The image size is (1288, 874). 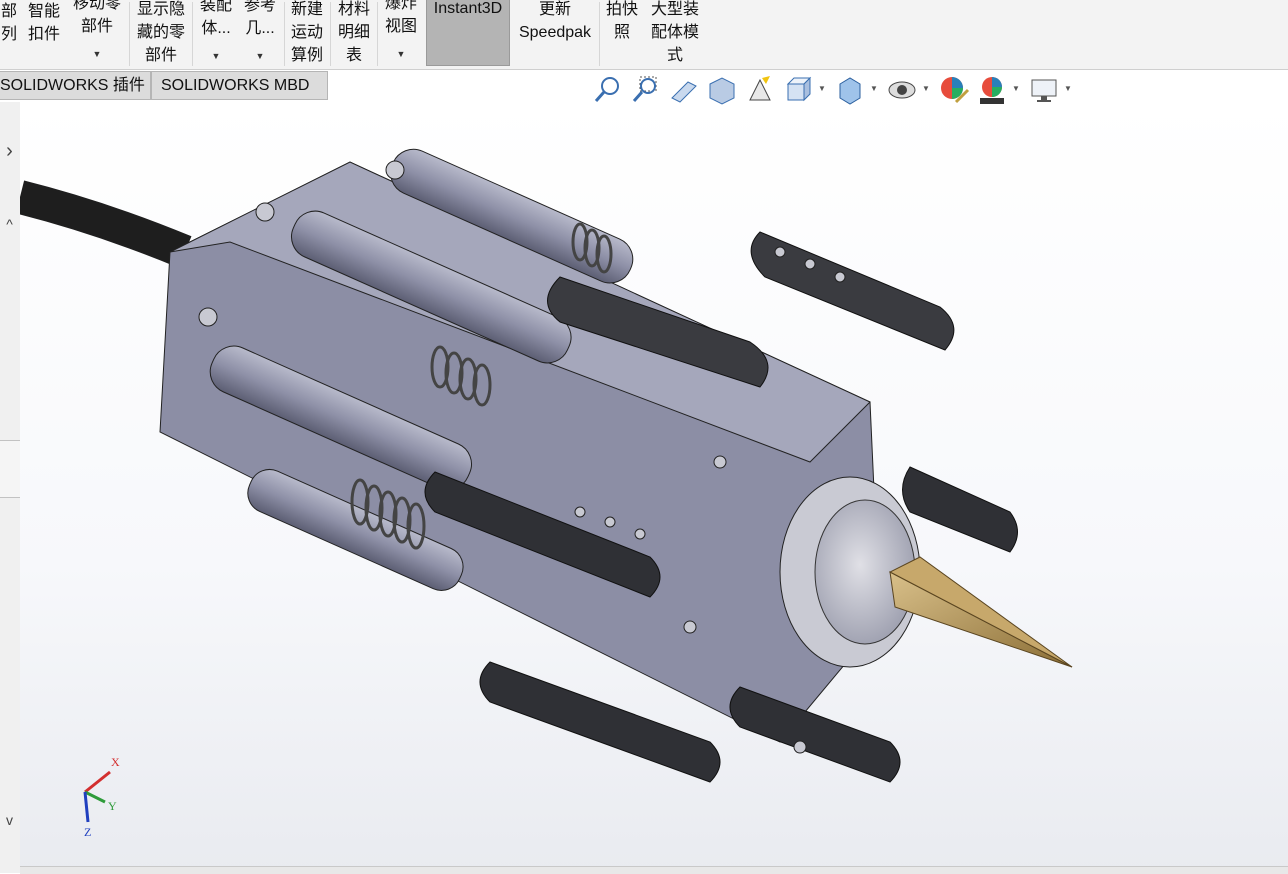 I want to click on move-component-button: 移动零 部件 ▼, so click(x=97, y=30).